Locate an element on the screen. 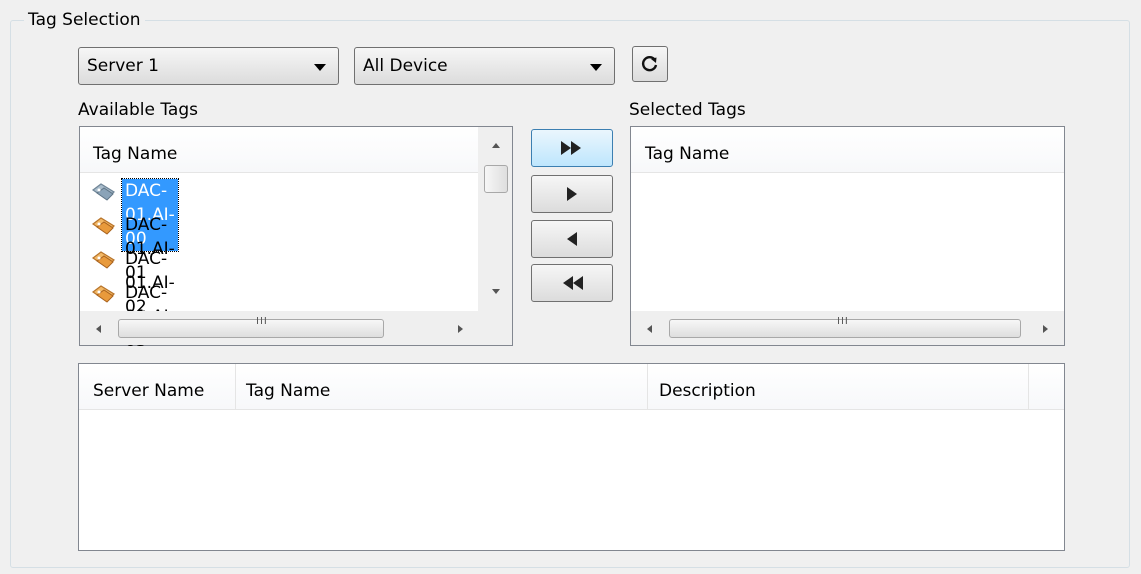 This screenshot has width=1141, height=574. server-dropdown: Server 1 is located at coordinates (208, 66).